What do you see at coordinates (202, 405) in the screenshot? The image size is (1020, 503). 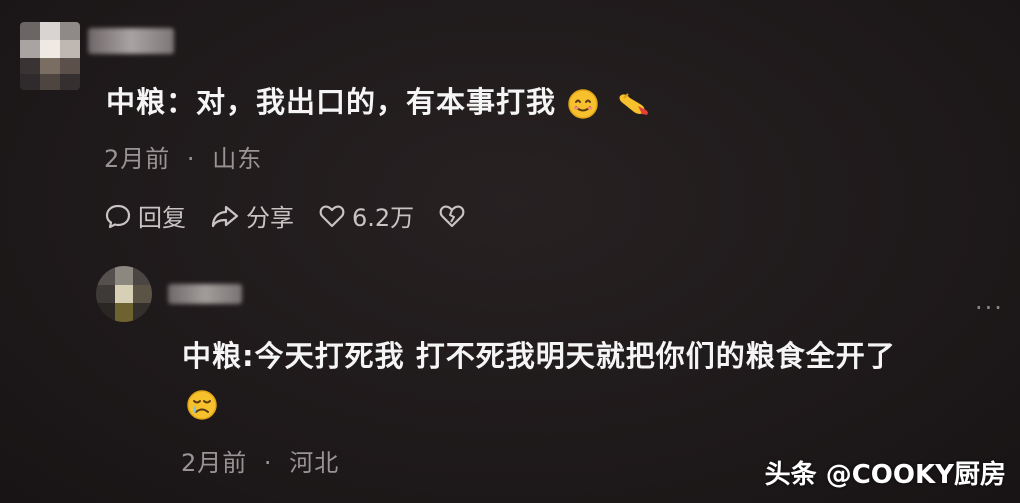 I see `cry-emoji-icon` at bounding box center [202, 405].